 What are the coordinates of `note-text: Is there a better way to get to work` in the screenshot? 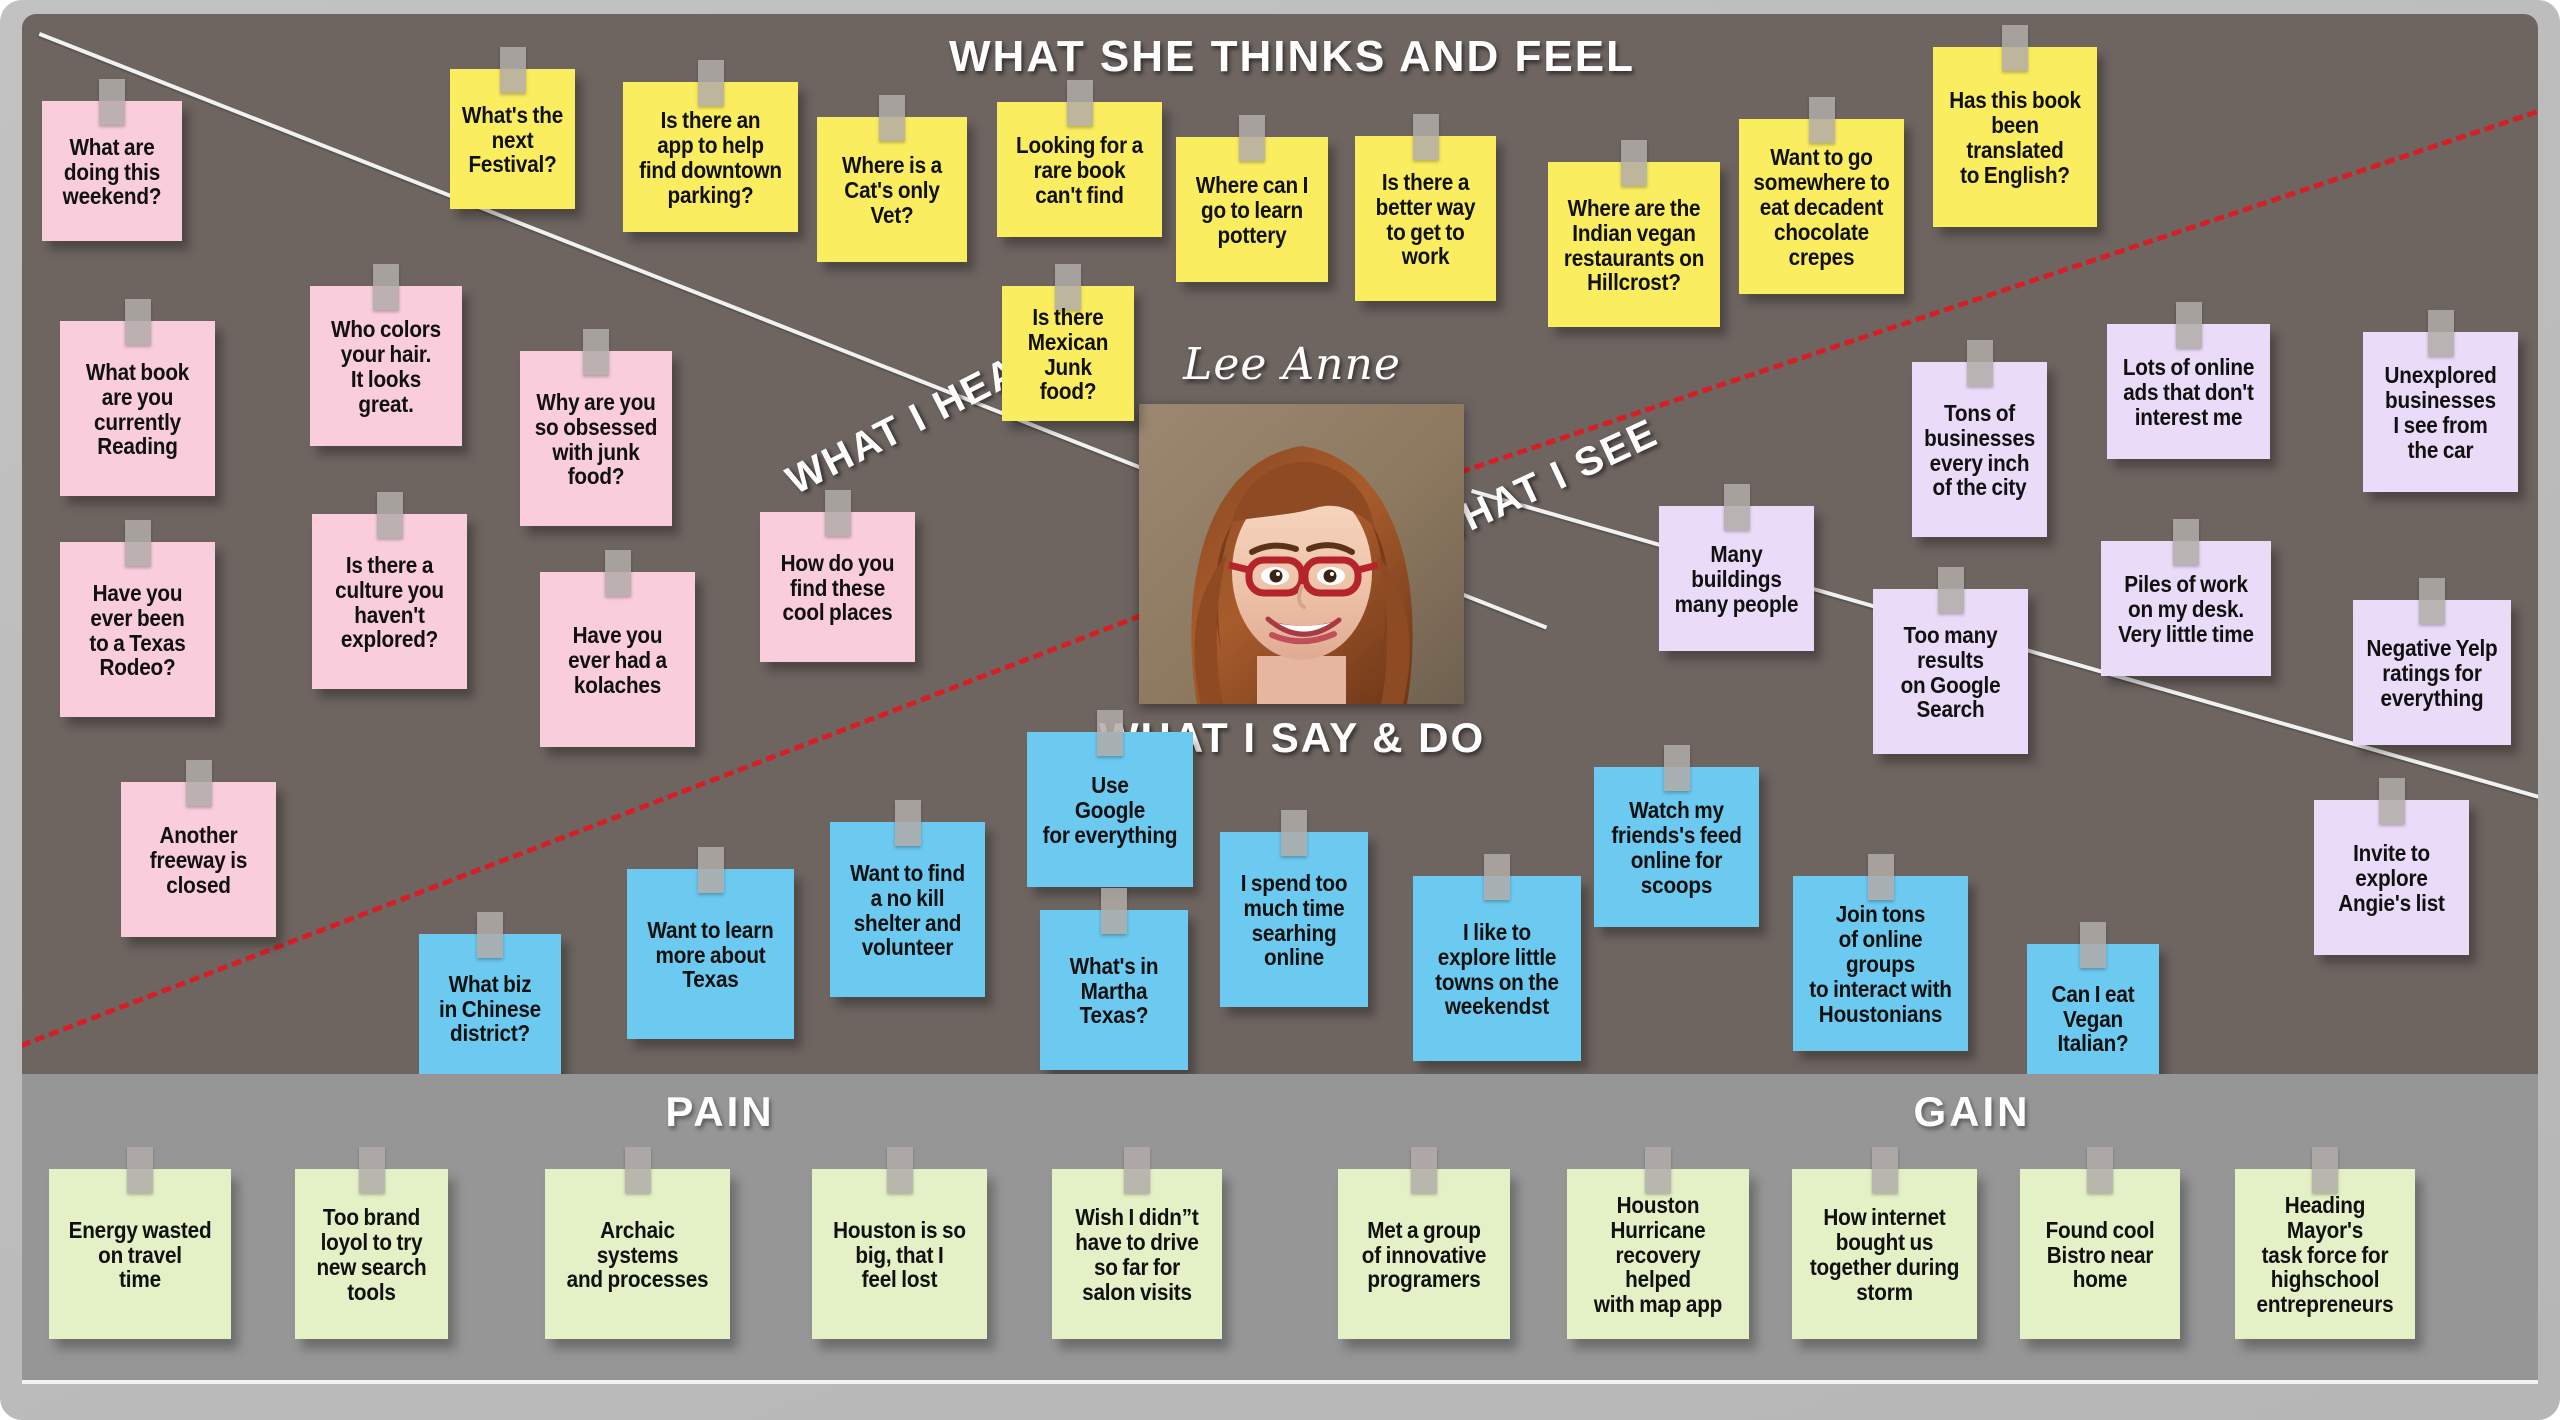 It's located at (1425, 219).